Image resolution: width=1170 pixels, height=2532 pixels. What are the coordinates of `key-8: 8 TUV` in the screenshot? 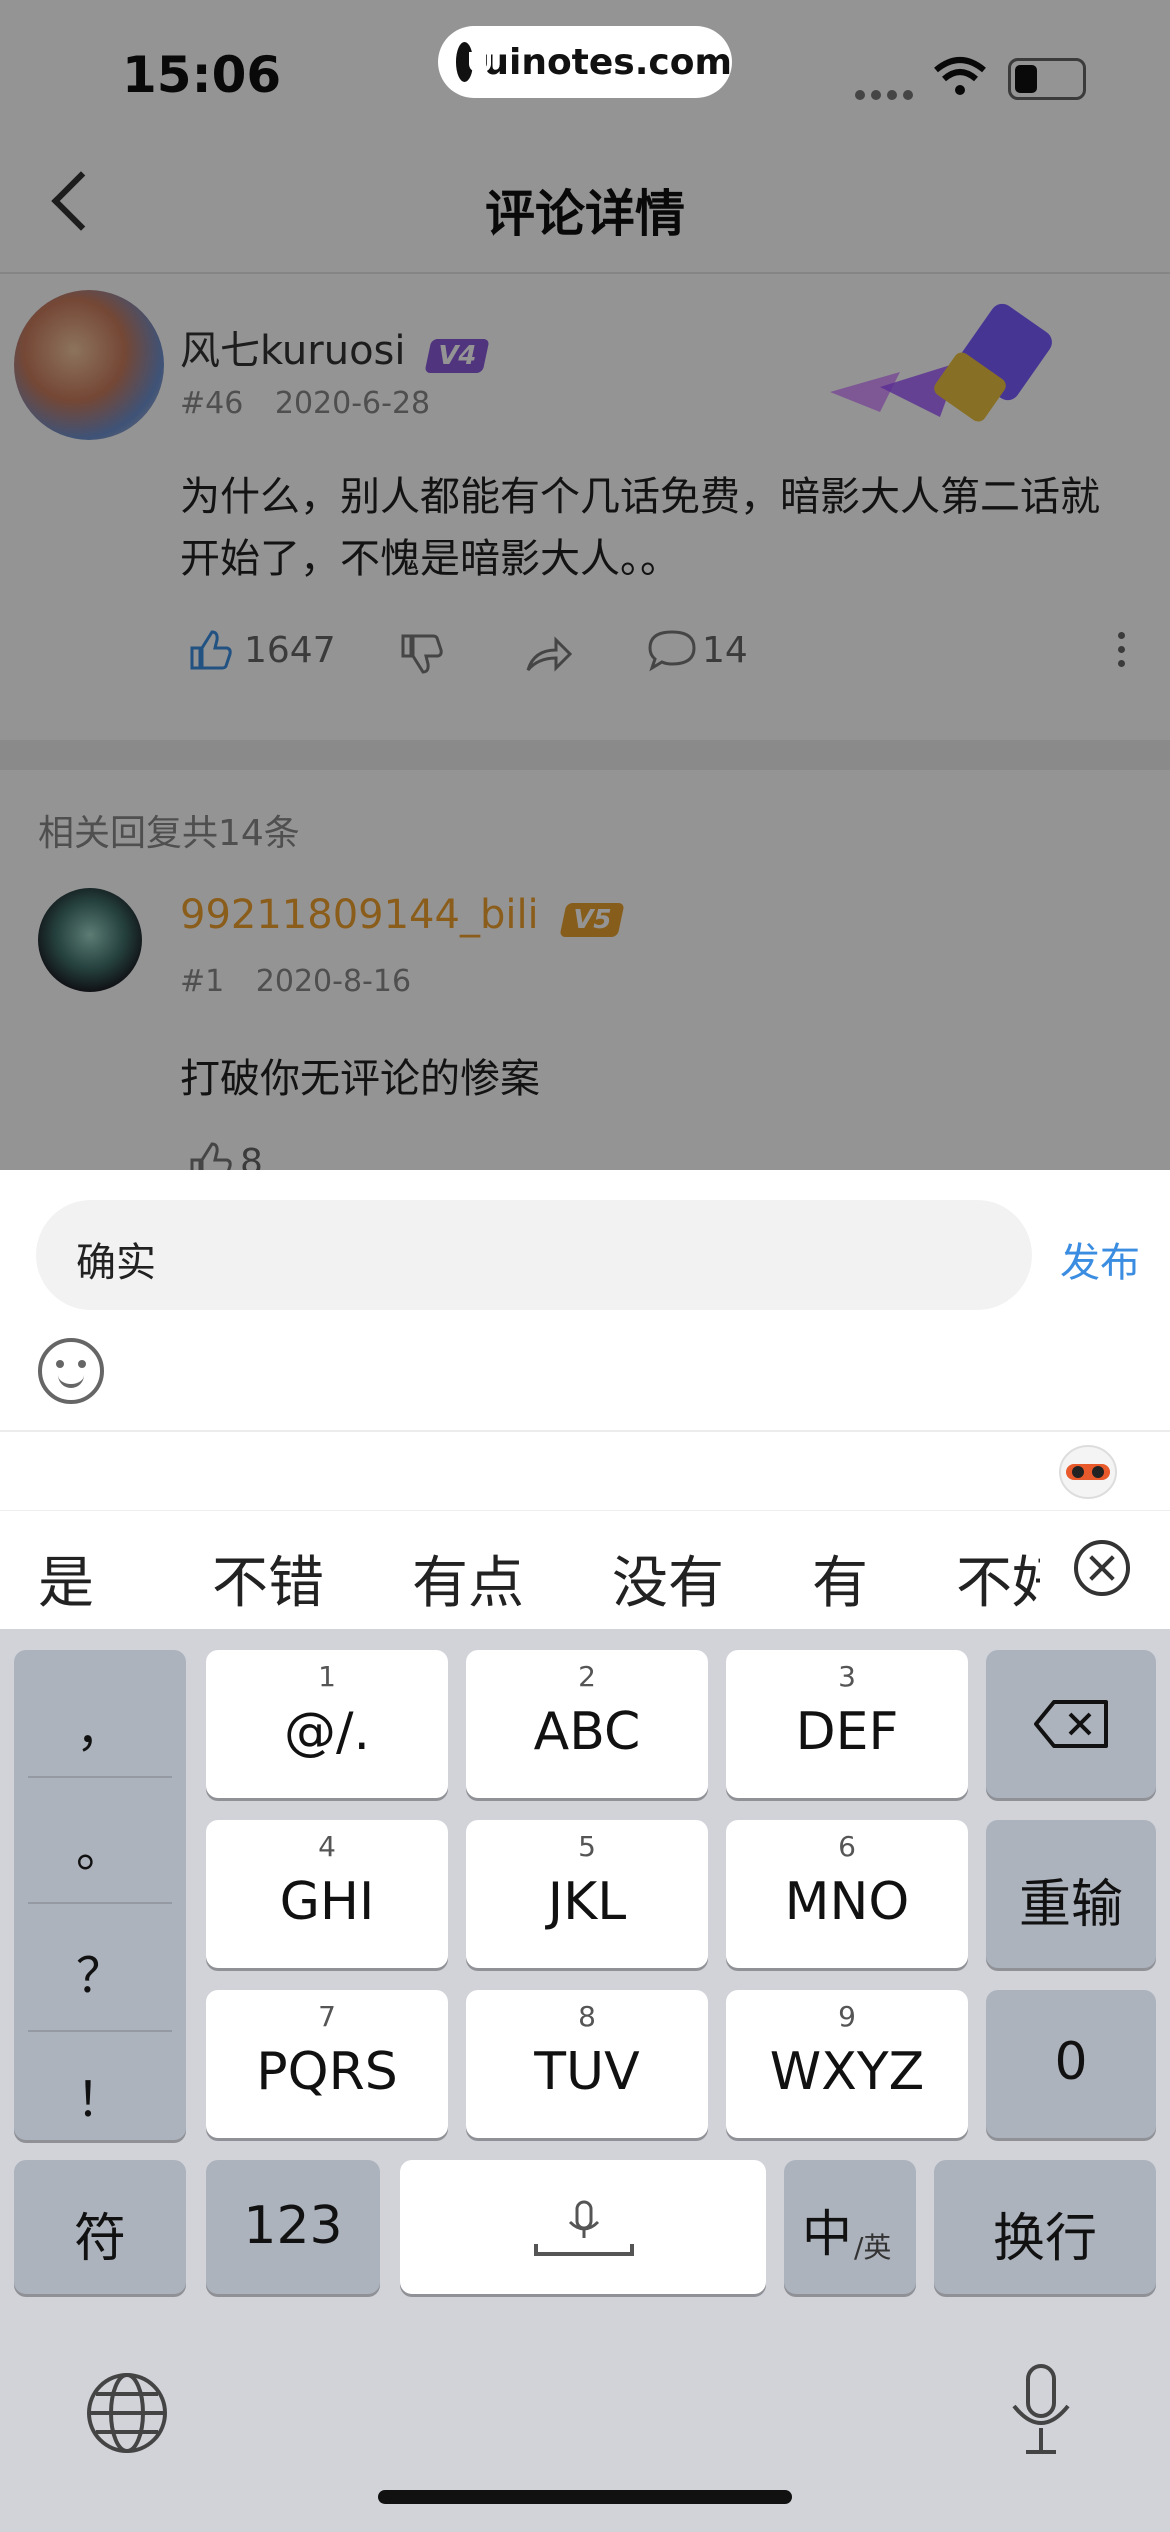 It's located at (587, 2064).